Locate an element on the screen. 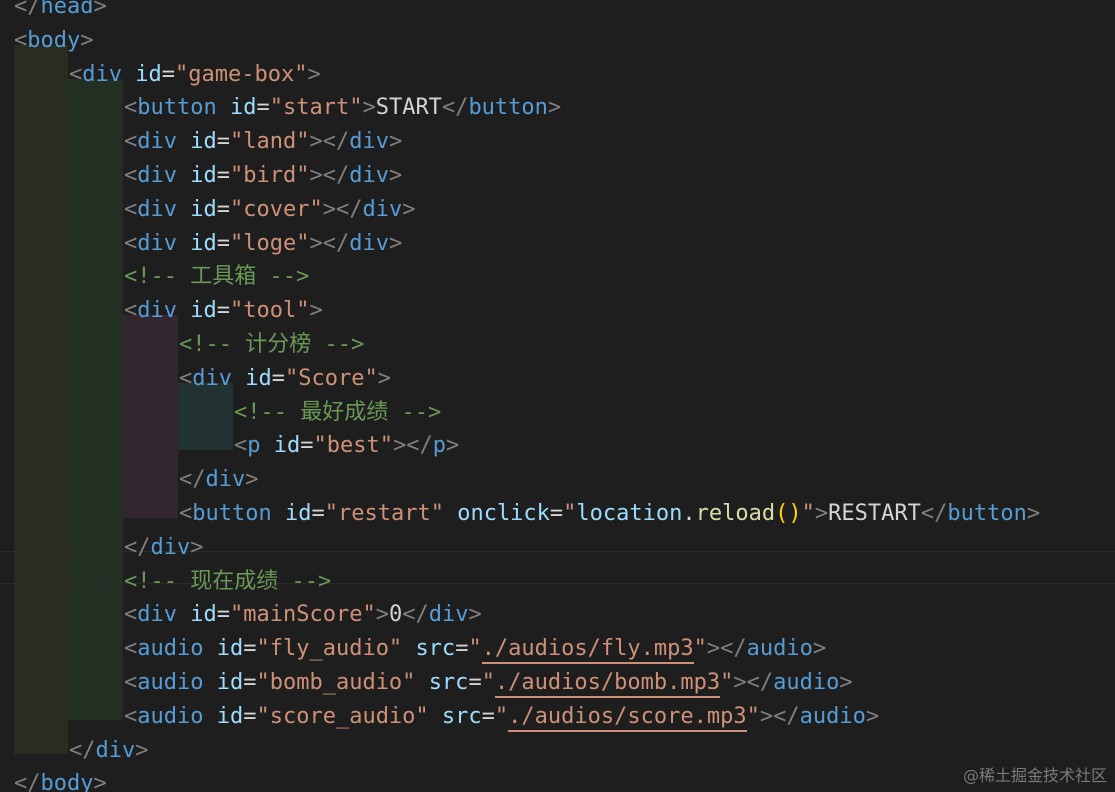  code-line: <div id="Score"> is located at coordinates (285, 379).